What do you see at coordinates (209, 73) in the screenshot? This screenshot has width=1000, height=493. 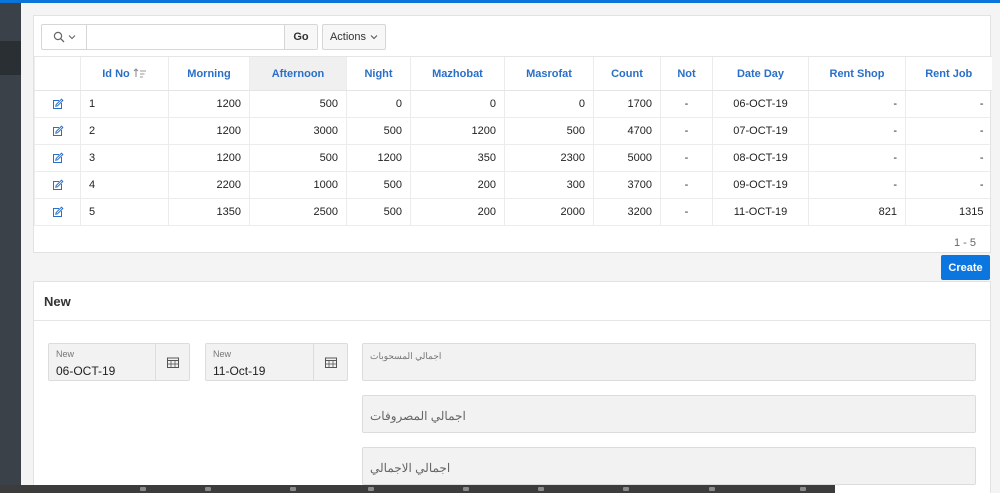 I see `column-header-morning: Morning` at bounding box center [209, 73].